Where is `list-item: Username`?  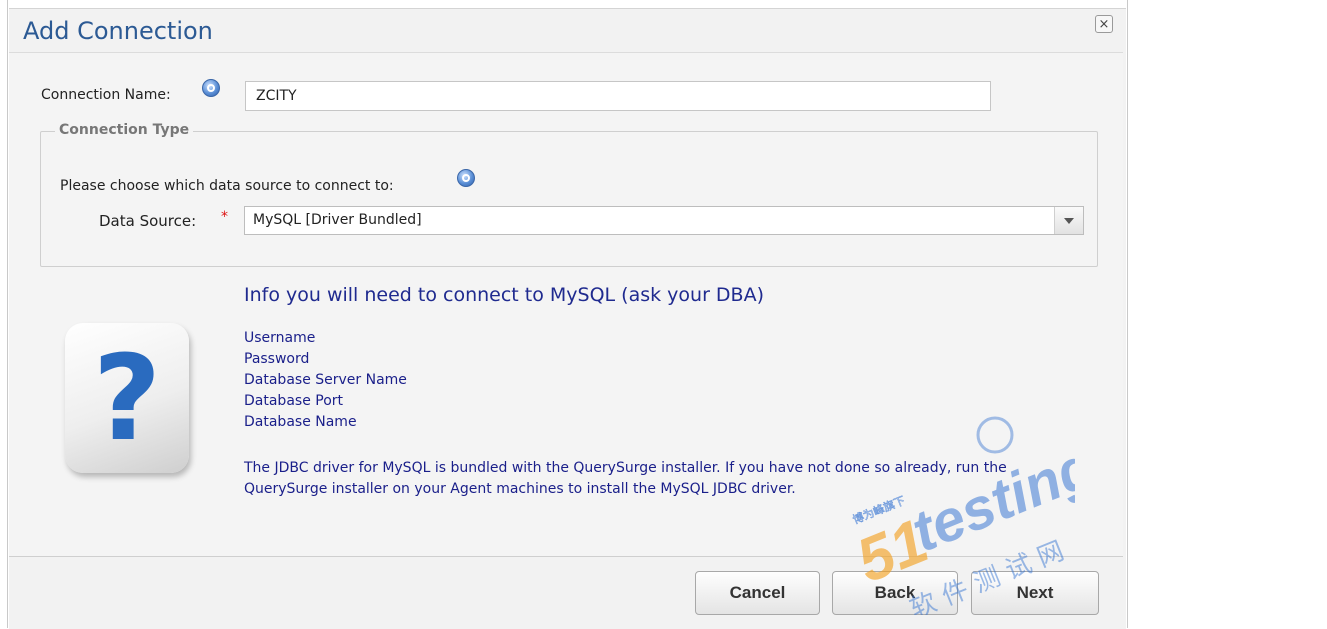 list-item: Username is located at coordinates (280, 338).